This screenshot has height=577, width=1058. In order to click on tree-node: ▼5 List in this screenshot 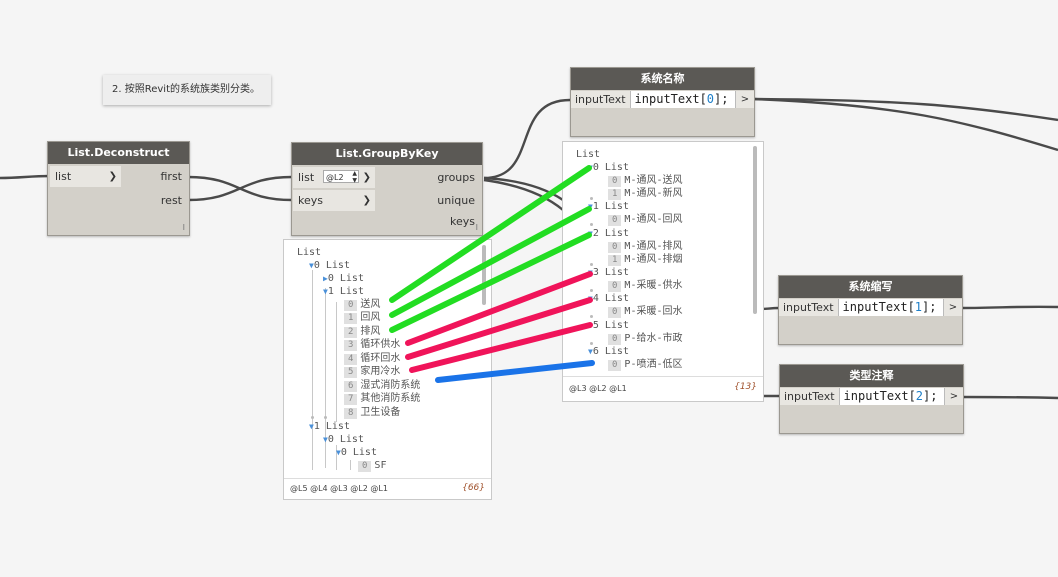, I will do `click(608, 325)`.